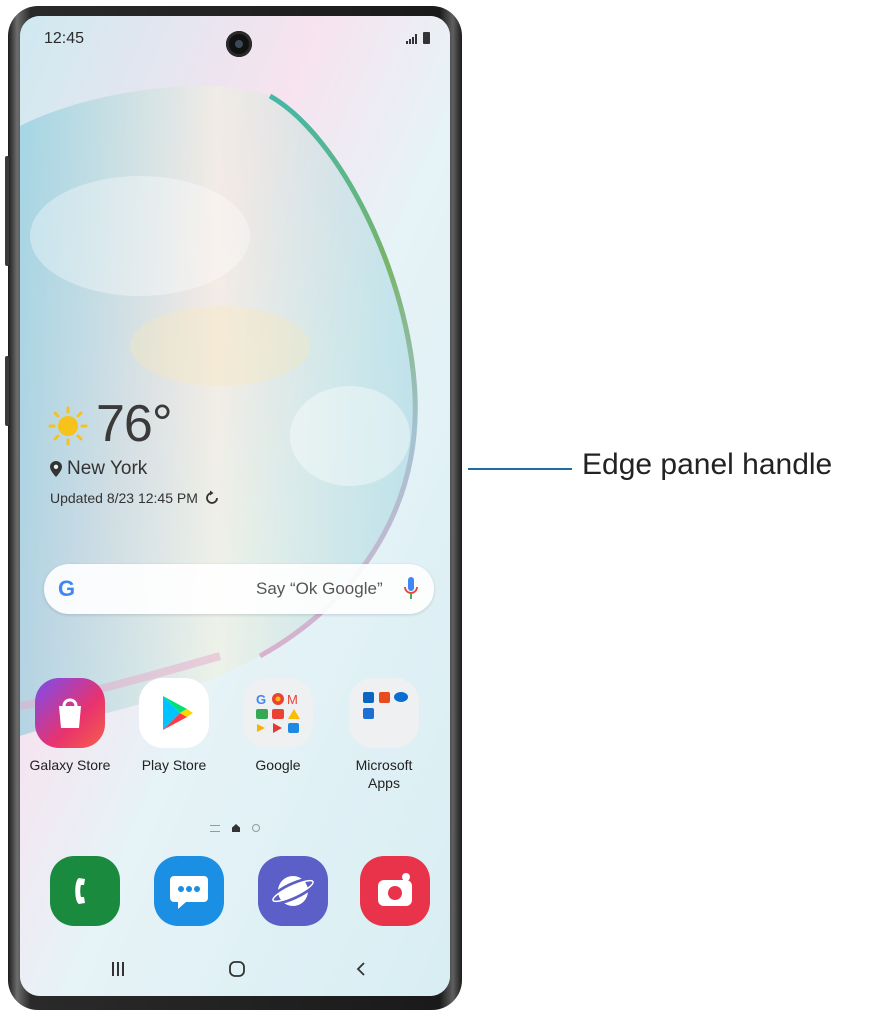  Describe the element at coordinates (85, 891) in the screenshot. I see `phone-app-icon` at that location.